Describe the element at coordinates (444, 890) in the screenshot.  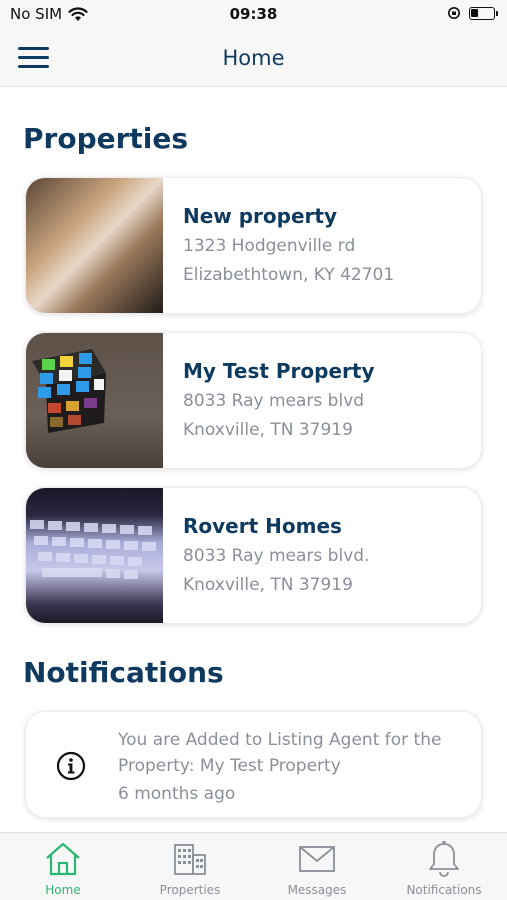
I see `tab-label: Notifications` at that location.